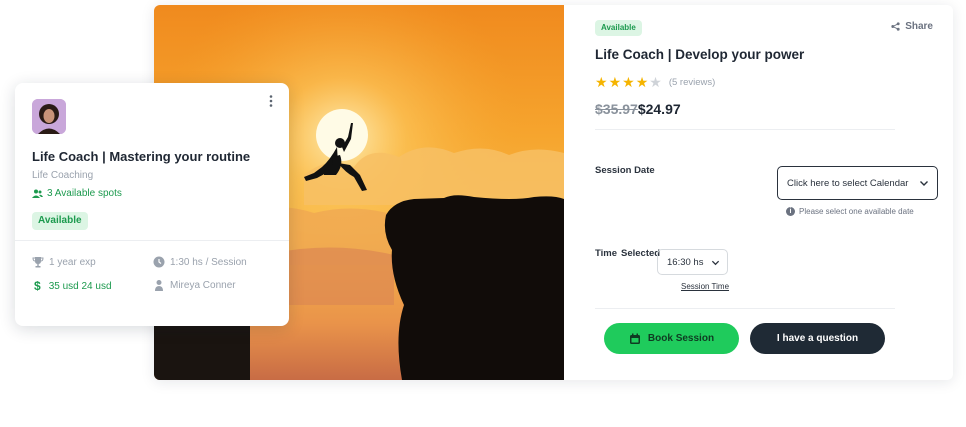 The height and width of the screenshot is (427, 966). I want to click on rating: ★ ★ ★ ★ ★ (5 reviews), so click(655, 82).